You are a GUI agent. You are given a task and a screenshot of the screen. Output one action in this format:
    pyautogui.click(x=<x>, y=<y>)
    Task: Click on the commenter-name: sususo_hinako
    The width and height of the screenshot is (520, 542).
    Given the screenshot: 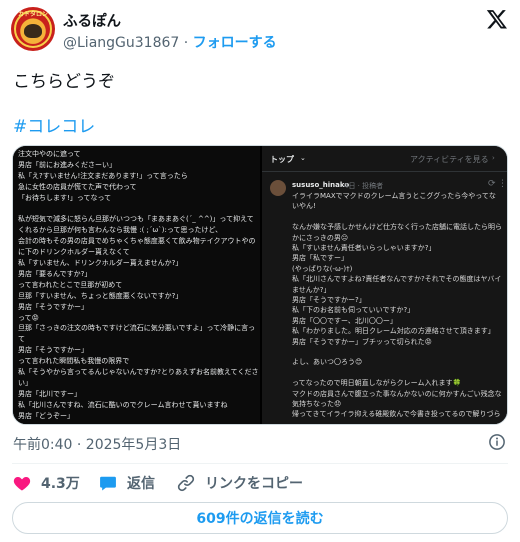 What is the action you would take?
    pyautogui.click(x=321, y=185)
    